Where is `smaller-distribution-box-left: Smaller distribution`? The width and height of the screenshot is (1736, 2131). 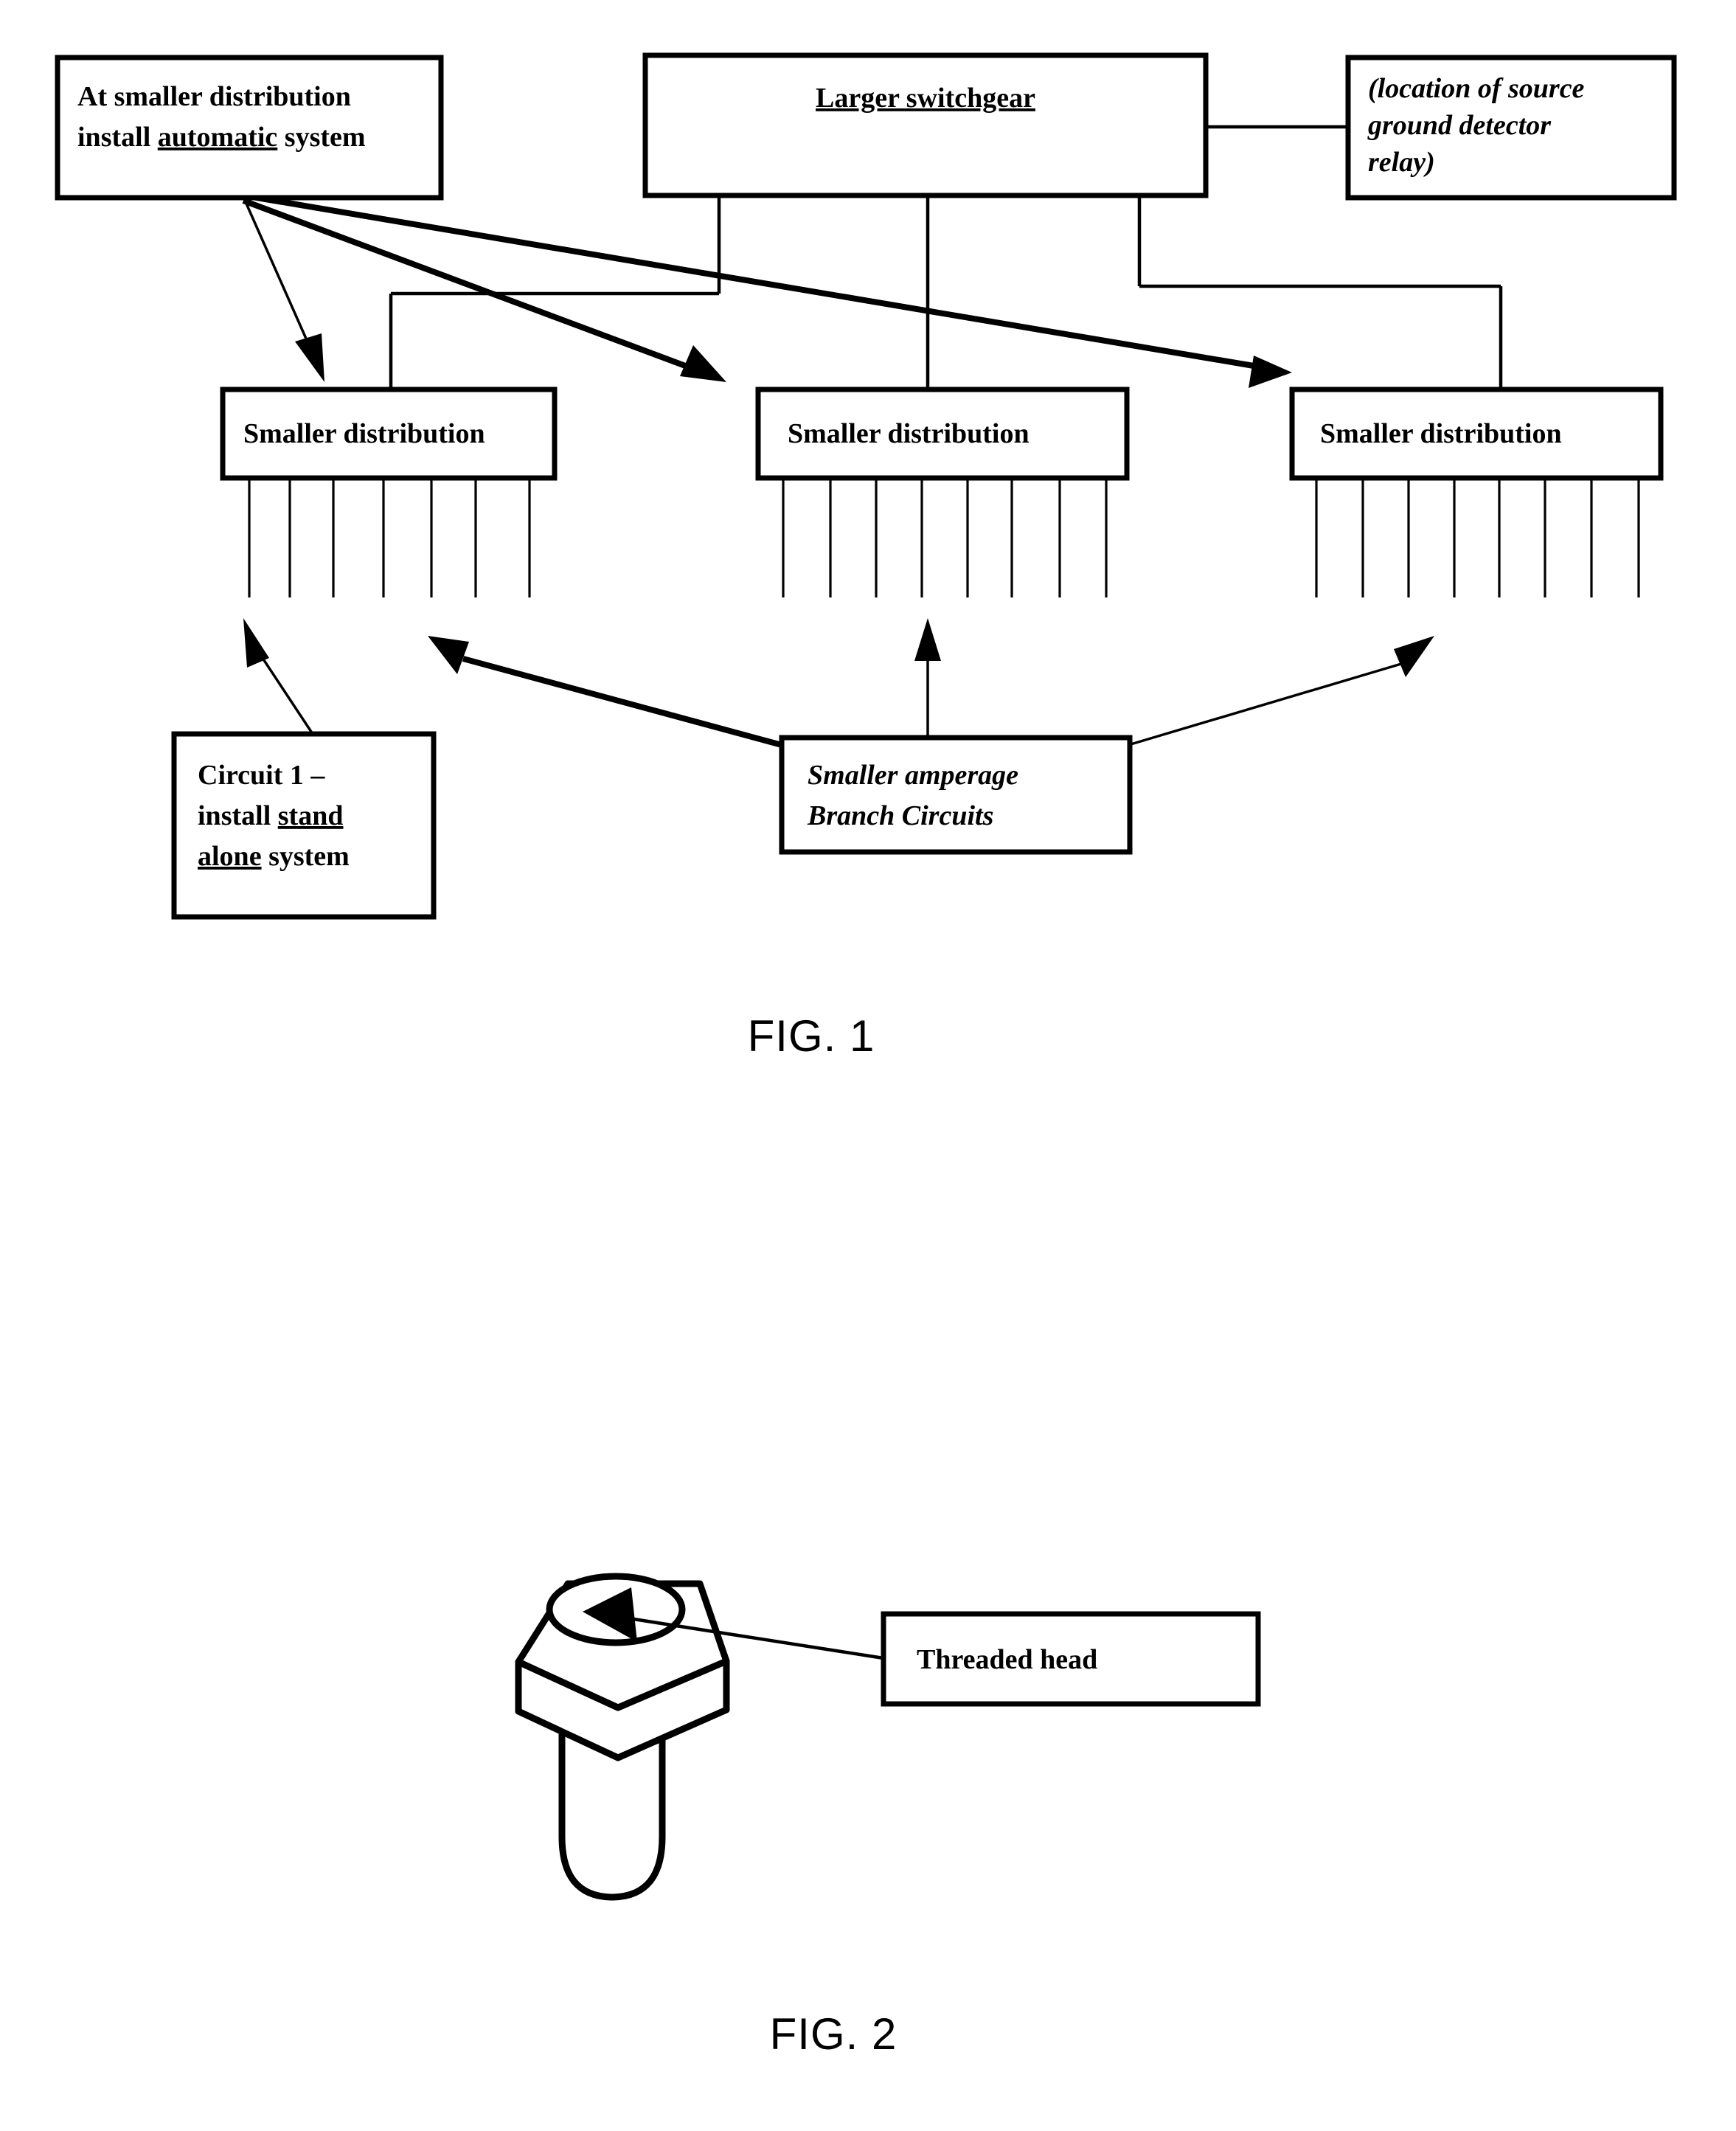
smaller-distribution-box-left: Smaller distribution is located at coordinates (389, 434).